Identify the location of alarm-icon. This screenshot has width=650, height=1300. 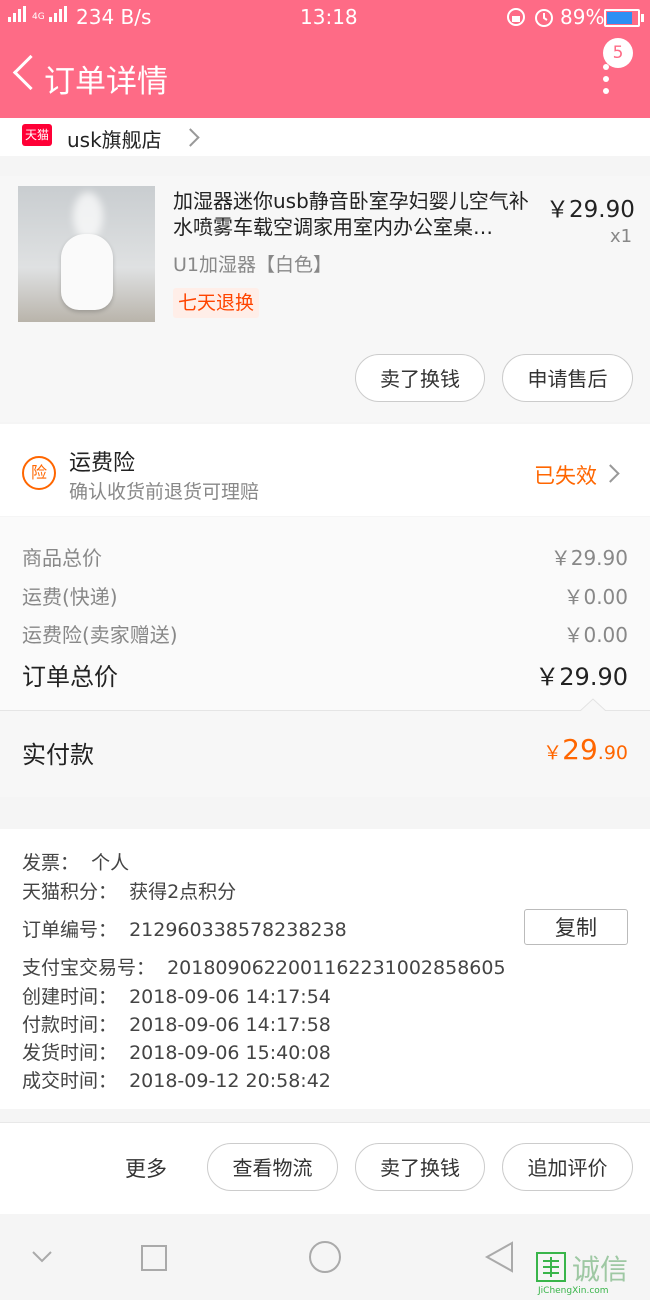
(544, 18).